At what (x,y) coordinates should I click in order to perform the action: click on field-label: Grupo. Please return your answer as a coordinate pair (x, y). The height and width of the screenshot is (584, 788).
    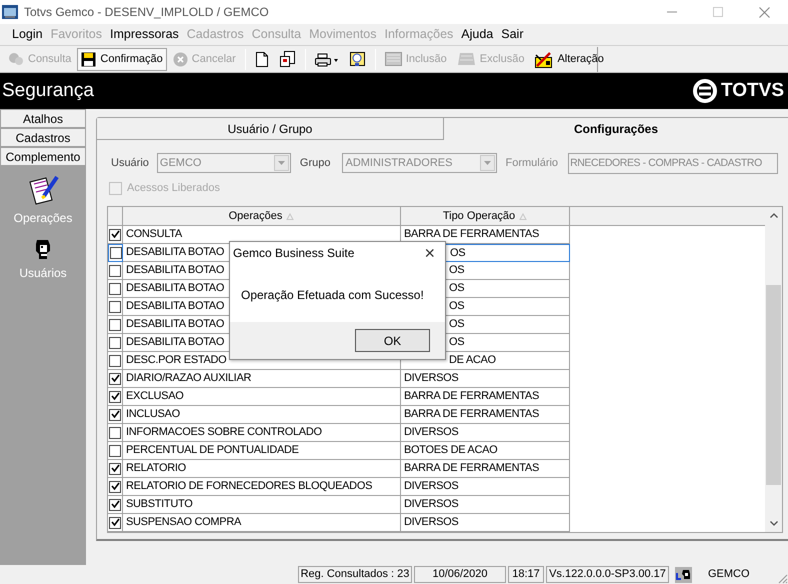
    Looking at the image, I should click on (315, 163).